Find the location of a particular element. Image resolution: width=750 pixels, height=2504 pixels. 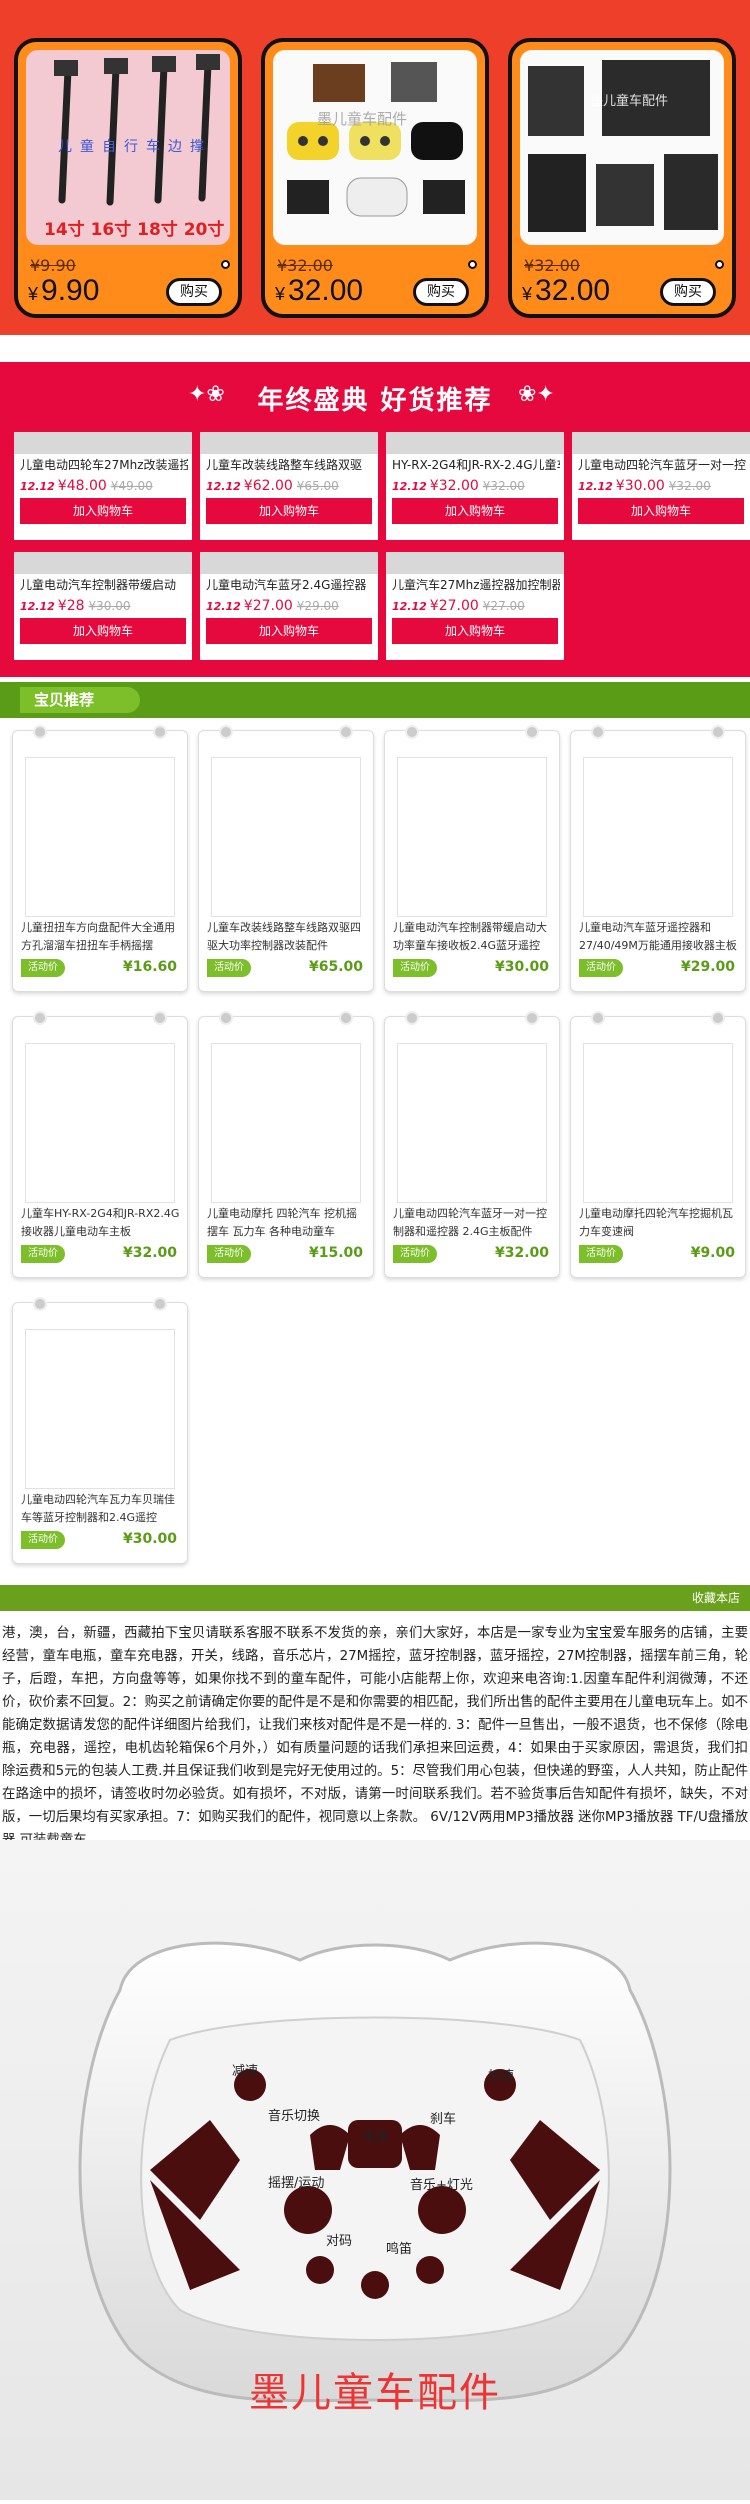

festival-item: 儿童汽车27Mhz遥控器加控制器 12.12 ¥27.00 ¥27.00 加入购物车 is located at coordinates (475, 606).